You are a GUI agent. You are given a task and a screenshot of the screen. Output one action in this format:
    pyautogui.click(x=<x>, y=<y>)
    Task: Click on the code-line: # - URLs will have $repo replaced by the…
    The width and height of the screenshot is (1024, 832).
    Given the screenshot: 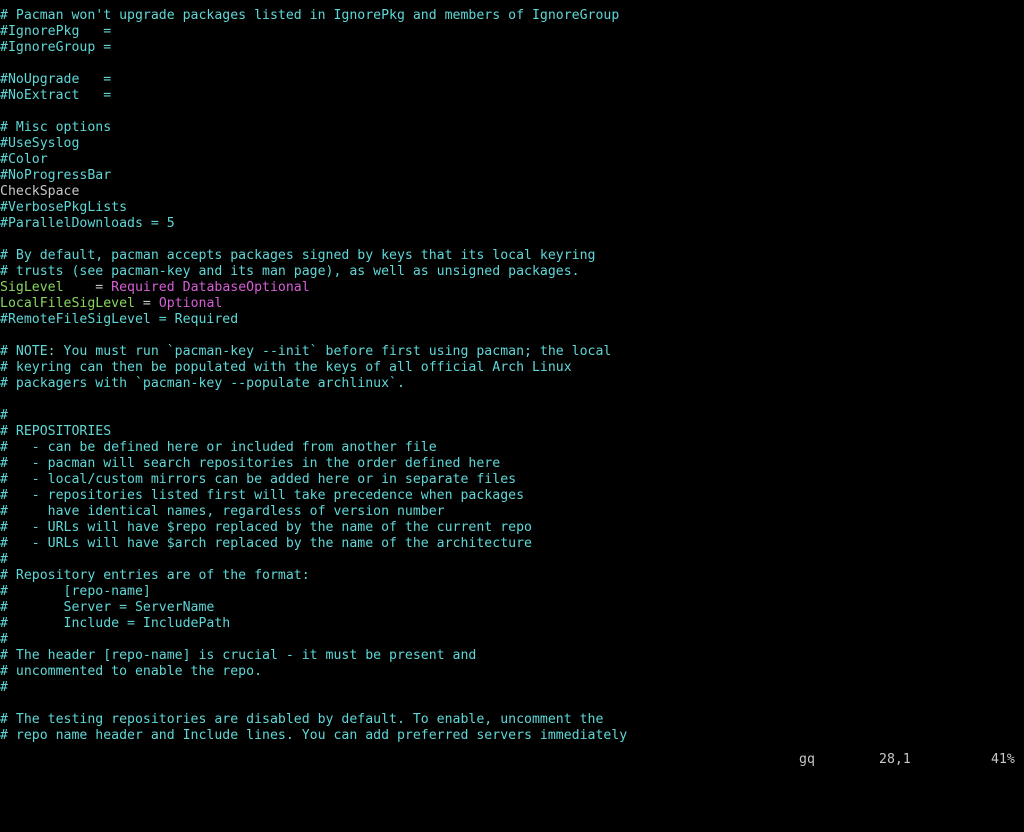 What is the action you would take?
    pyautogui.click(x=512, y=528)
    